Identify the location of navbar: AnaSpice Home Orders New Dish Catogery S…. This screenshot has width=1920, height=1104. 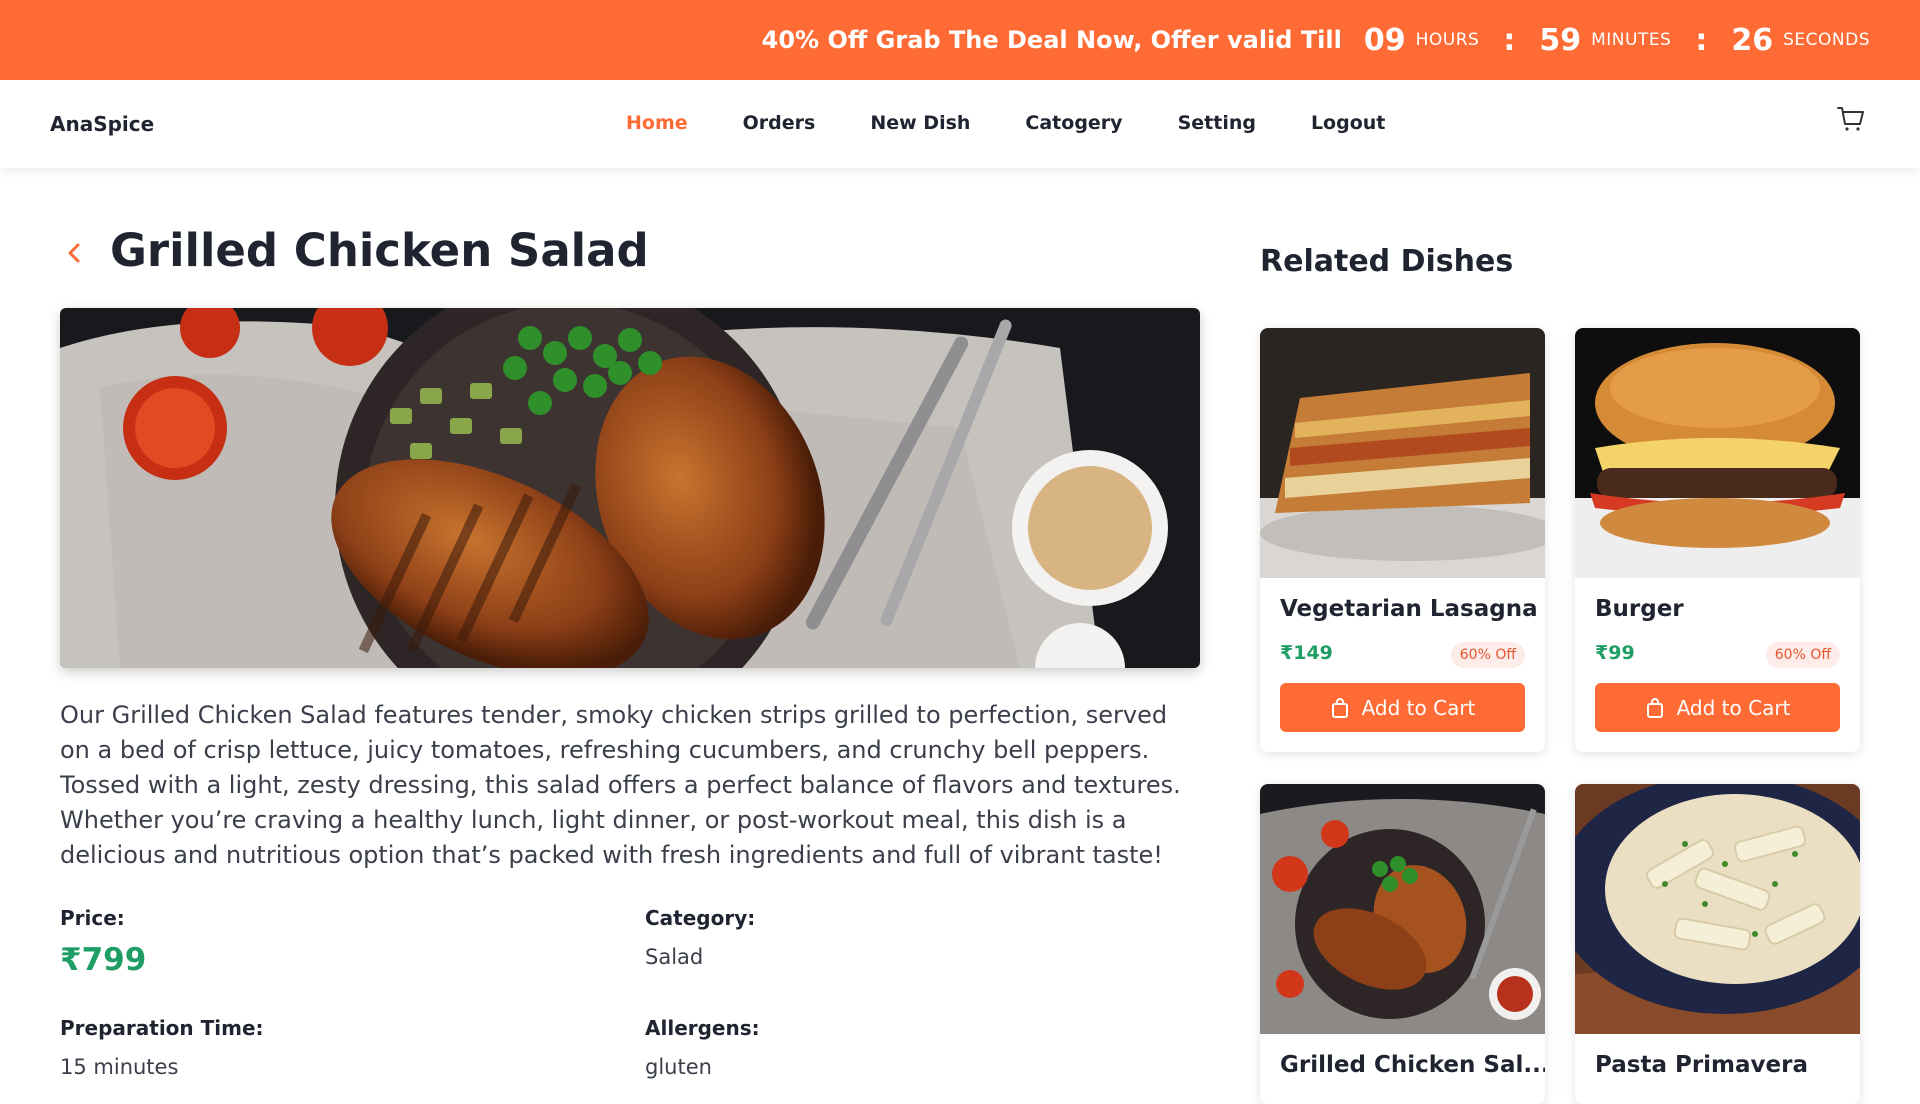
(960, 124).